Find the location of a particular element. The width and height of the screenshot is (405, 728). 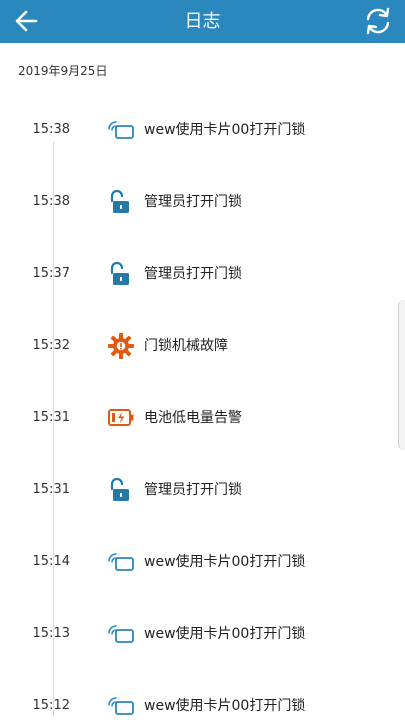

log-entry: 15:14 wew使用卡片00打开门锁 is located at coordinates (202, 562).